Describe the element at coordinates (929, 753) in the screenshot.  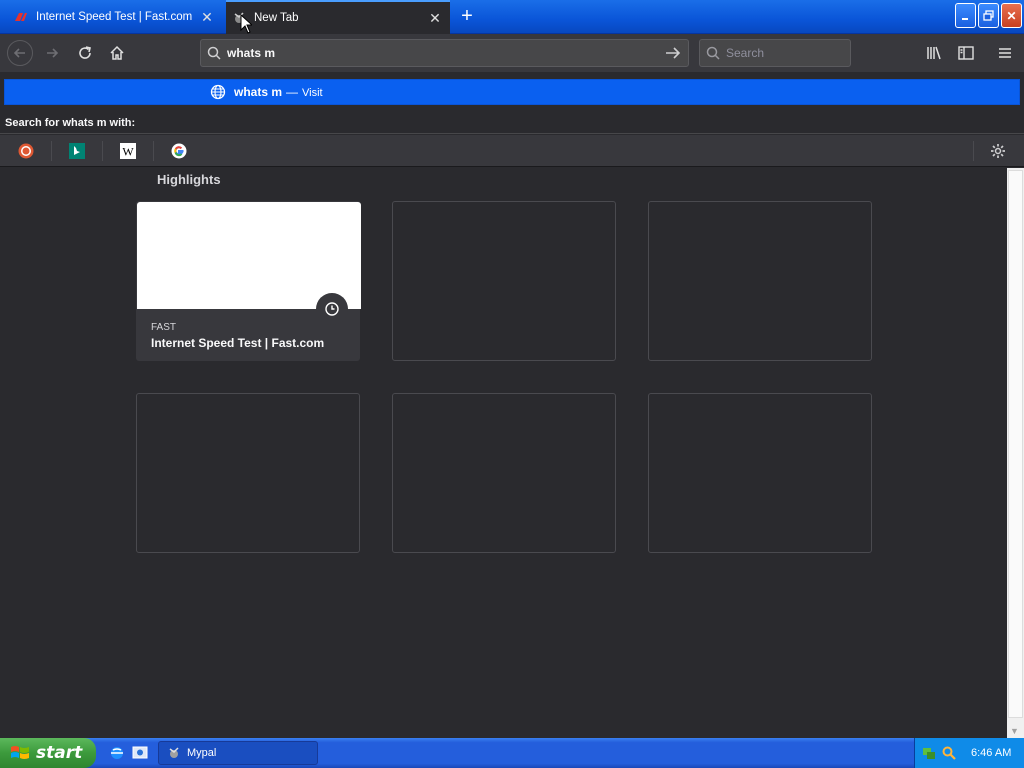
I see `network-icon` at that location.